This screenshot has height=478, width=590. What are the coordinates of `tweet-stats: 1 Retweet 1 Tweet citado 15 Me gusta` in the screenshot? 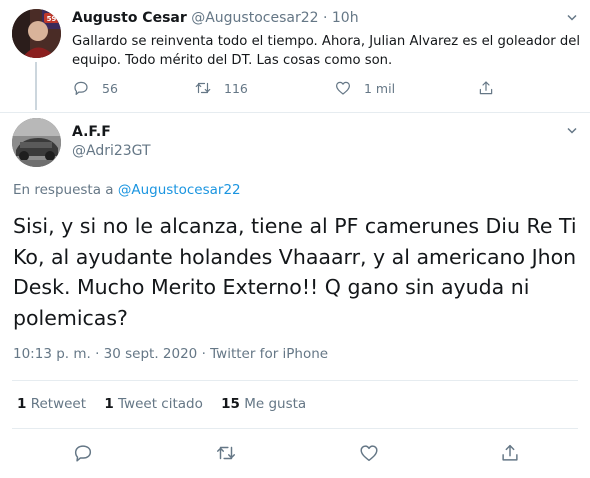 It's located at (168, 404).